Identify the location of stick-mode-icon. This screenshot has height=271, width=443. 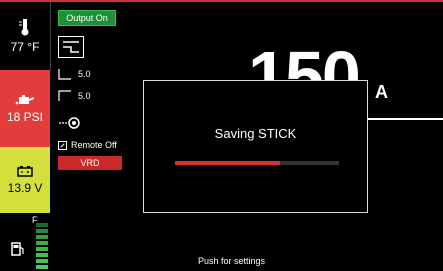
(71, 47).